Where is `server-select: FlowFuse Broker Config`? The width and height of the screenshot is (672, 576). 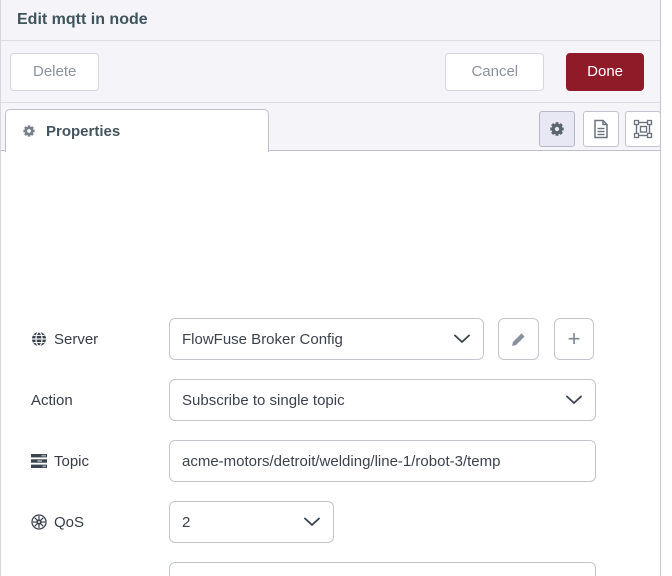 server-select: FlowFuse Broker Config is located at coordinates (326, 339).